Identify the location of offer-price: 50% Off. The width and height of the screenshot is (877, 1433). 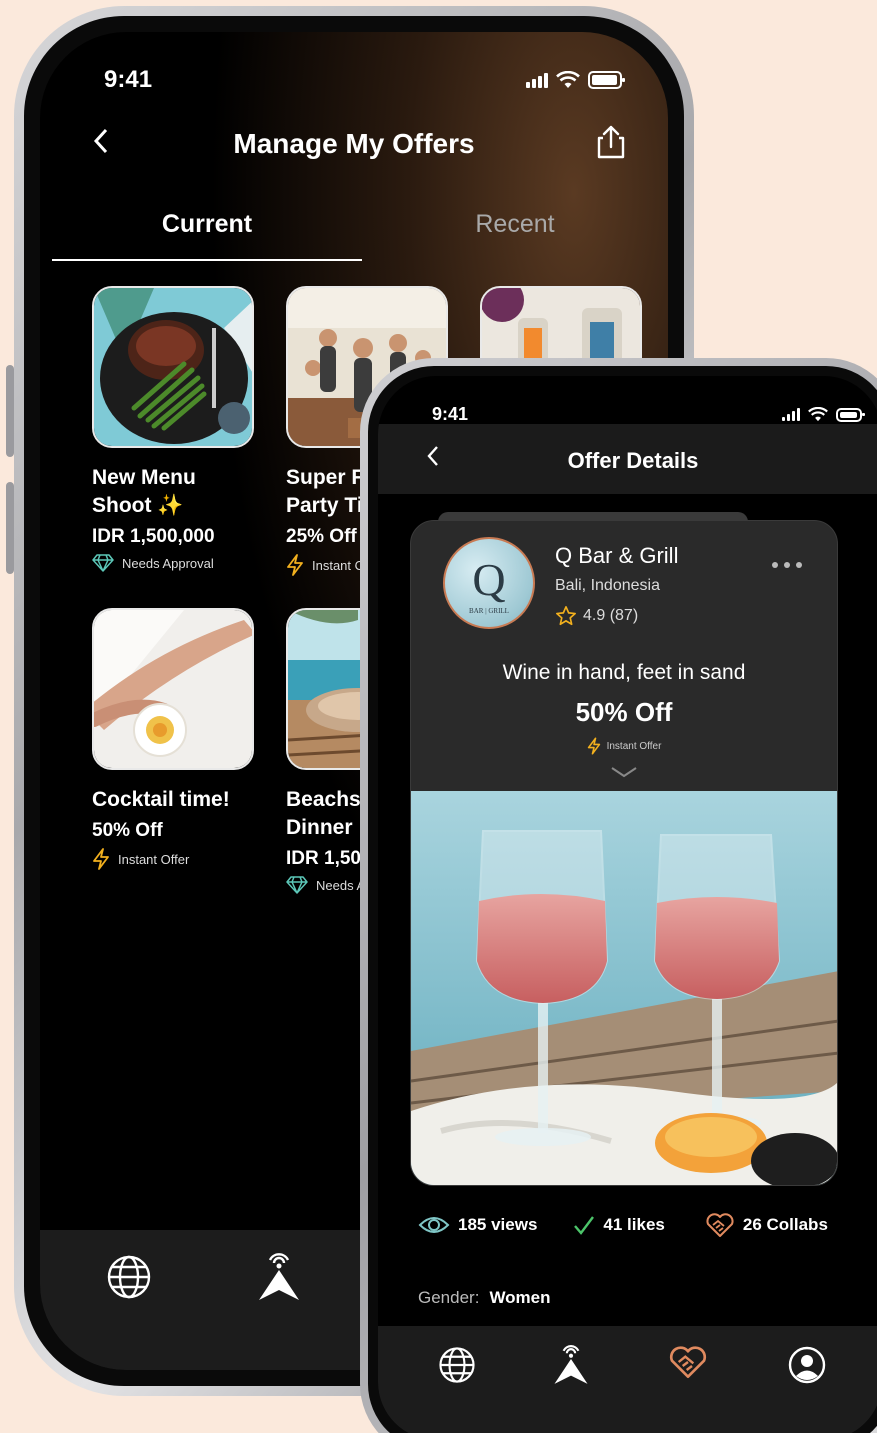
(127, 830).